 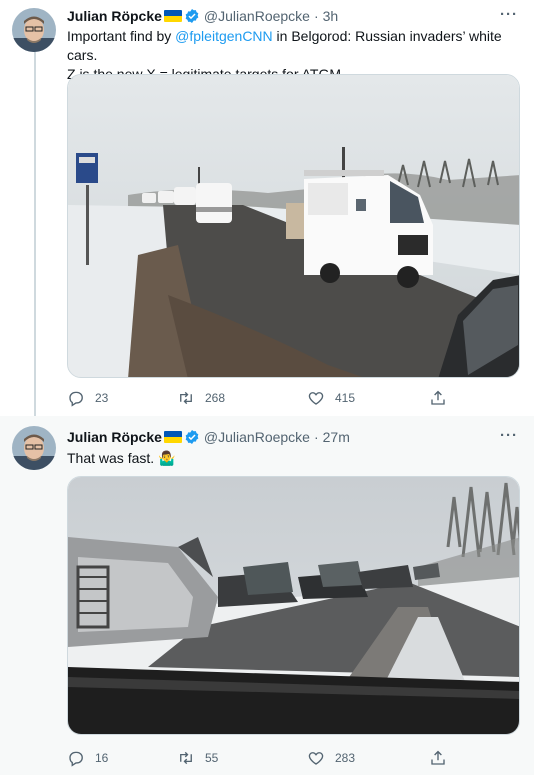 I want to click on tweet-text-part: Important find by, so click(x=121, y=36).